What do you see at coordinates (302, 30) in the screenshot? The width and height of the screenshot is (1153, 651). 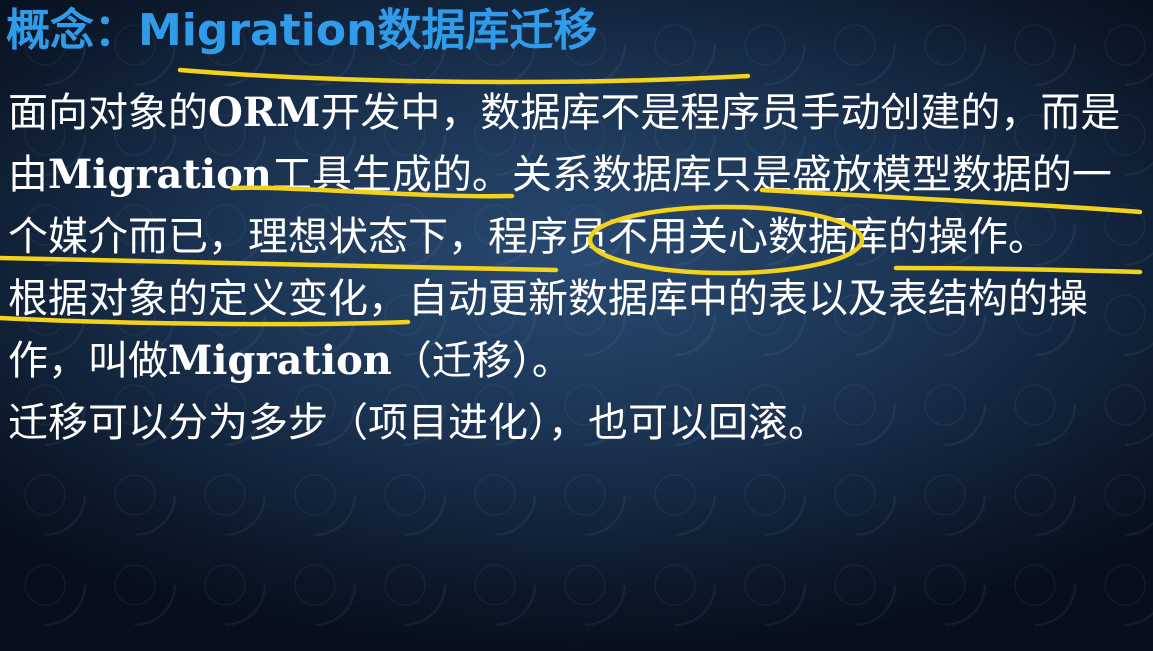 I see `slide-title: 概念：Migration数据库迁移` at bounding box center [302, 30].